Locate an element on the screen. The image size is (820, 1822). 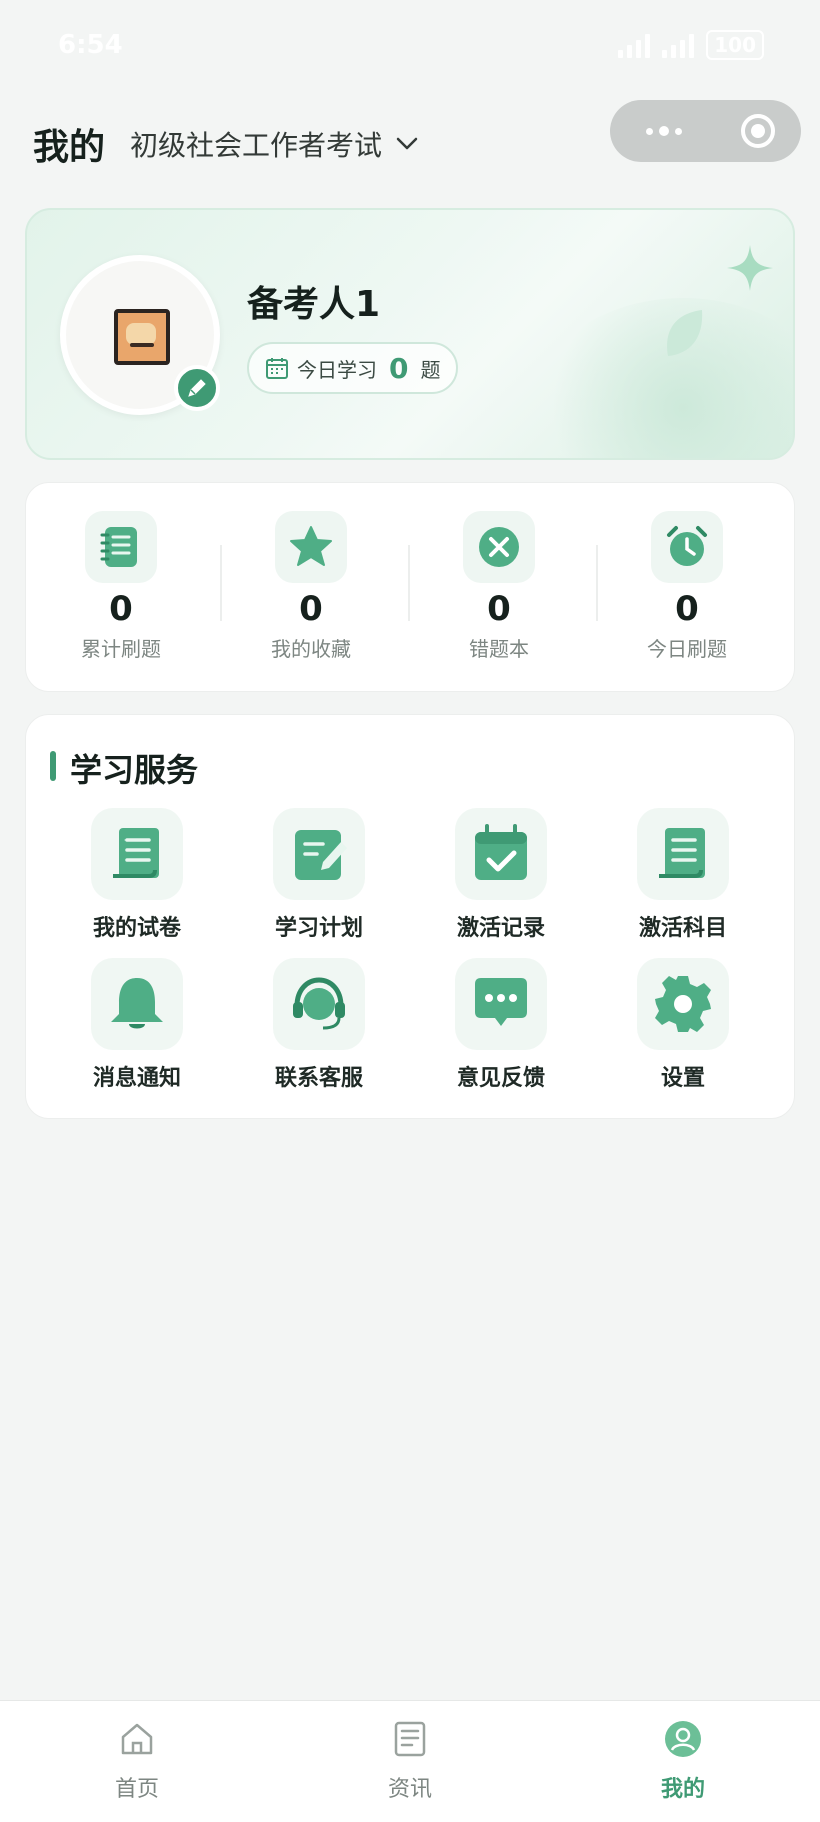
headset-icon is located at coordinates (319, 1003).